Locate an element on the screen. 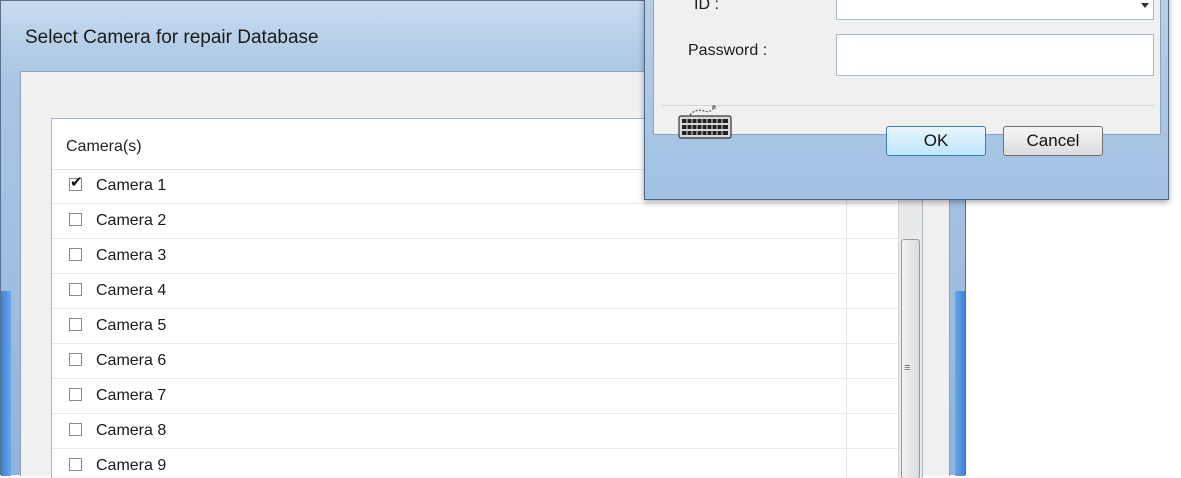  virtual-keyboard-icon is located at coordinates (705, 122).